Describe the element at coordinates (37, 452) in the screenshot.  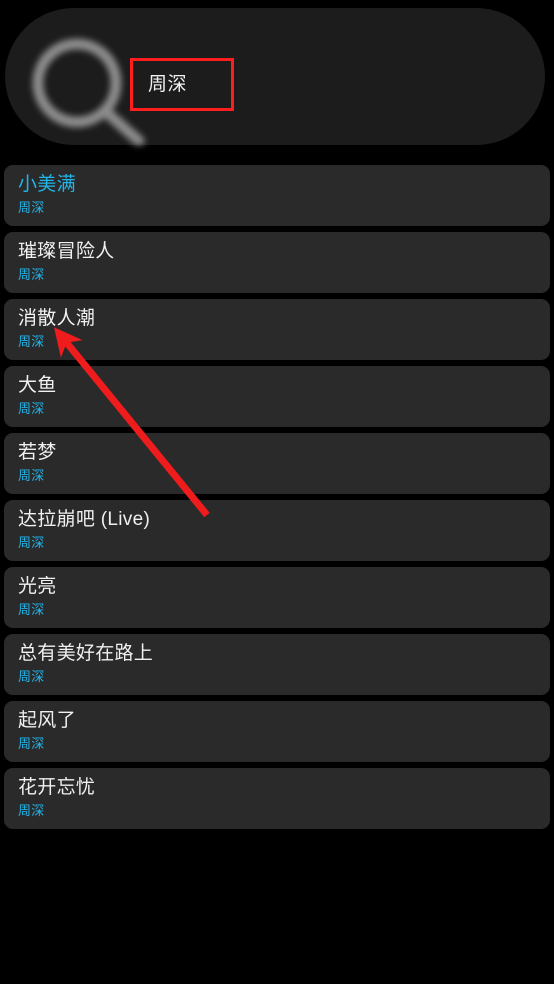
I see `song-title: 若梦` at that location.